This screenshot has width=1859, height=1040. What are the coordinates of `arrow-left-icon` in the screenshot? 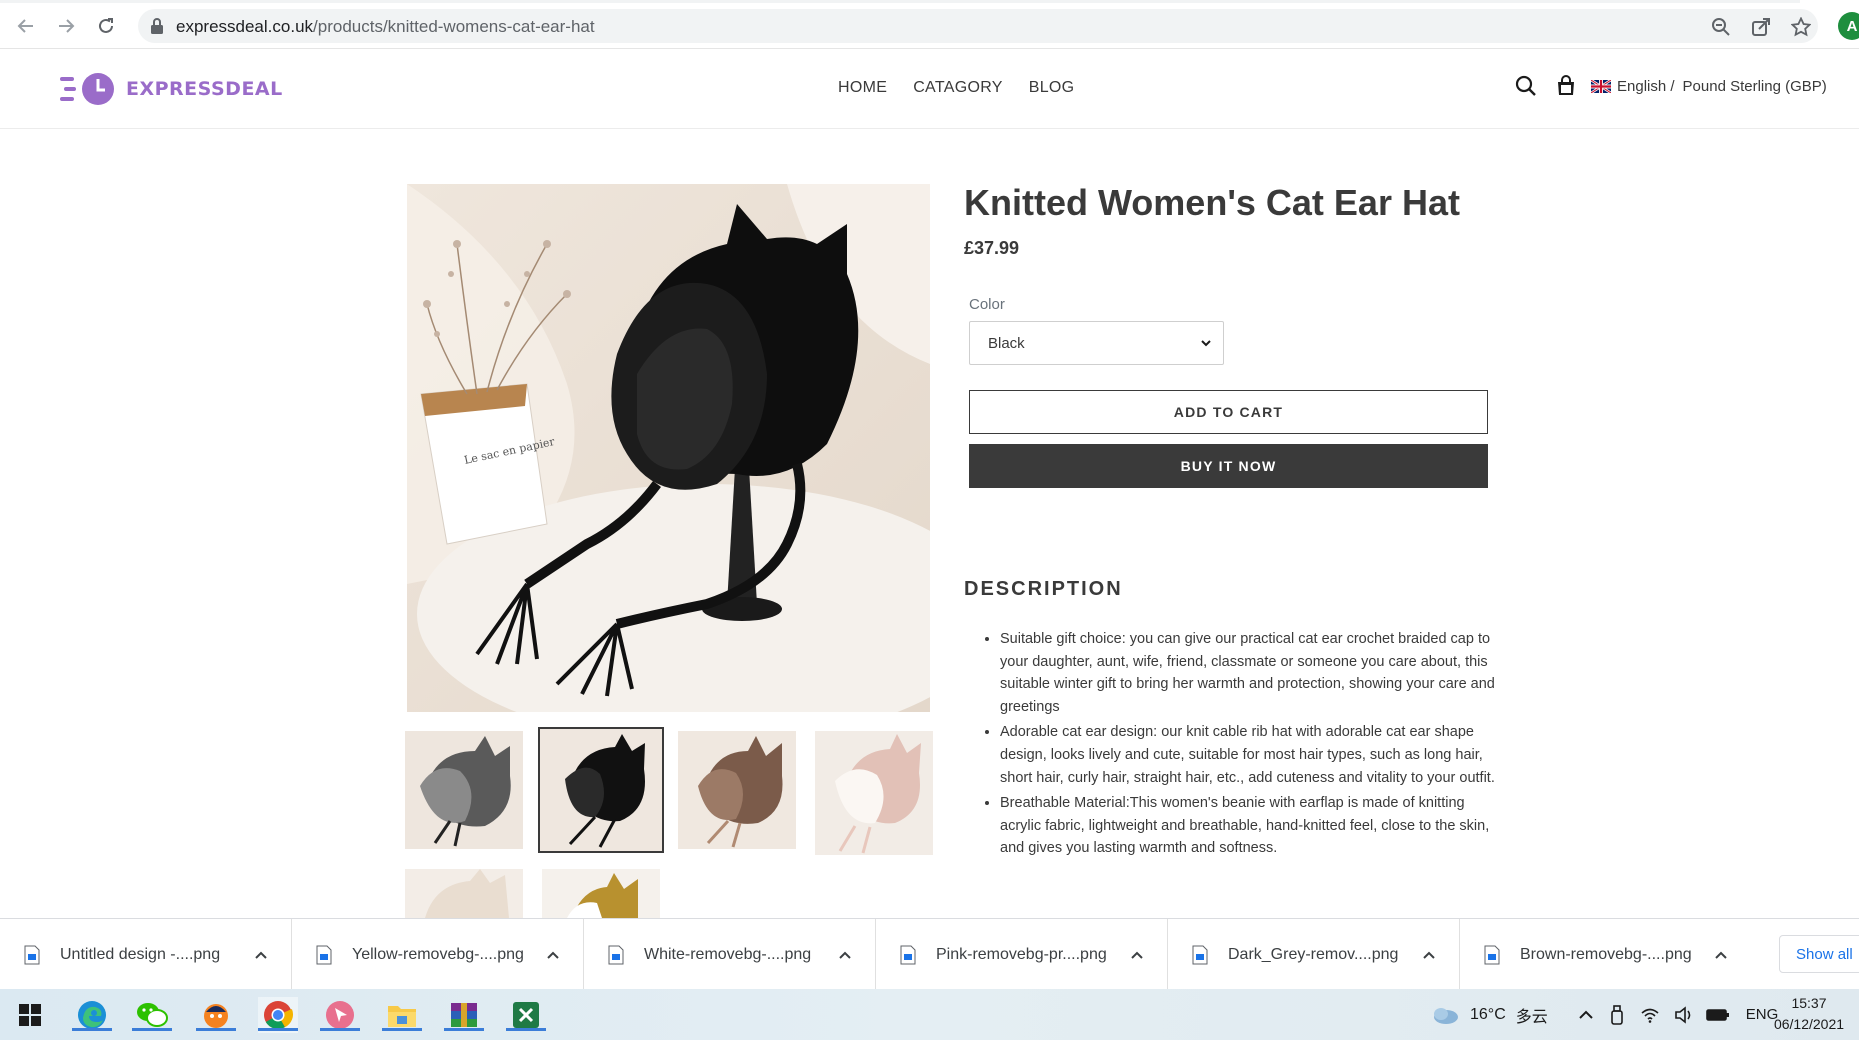 It's located at (25, 26).